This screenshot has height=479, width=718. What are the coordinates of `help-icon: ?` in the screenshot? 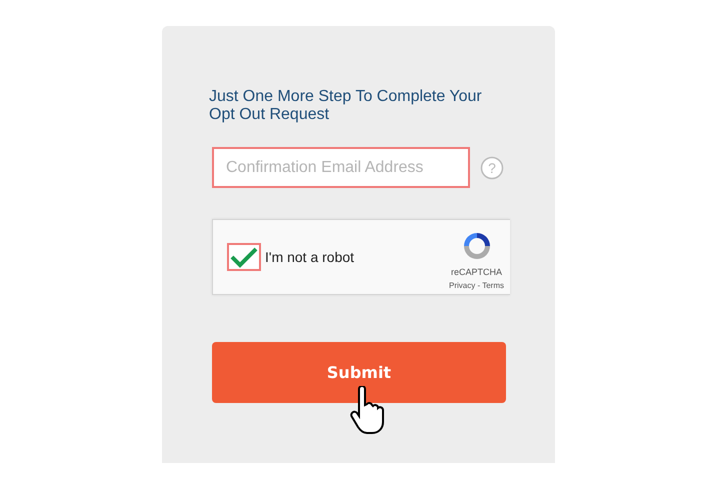 It's located at (492, 168).